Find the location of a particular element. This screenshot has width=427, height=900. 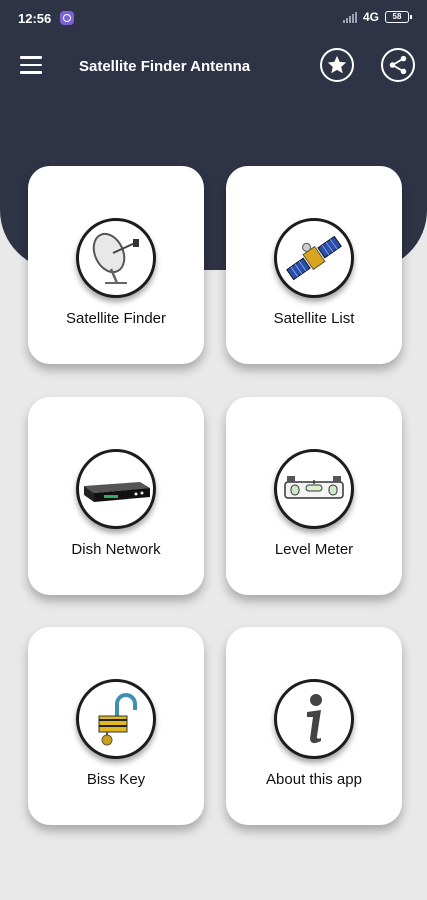

info-icon is located at coordinates (314, 719).